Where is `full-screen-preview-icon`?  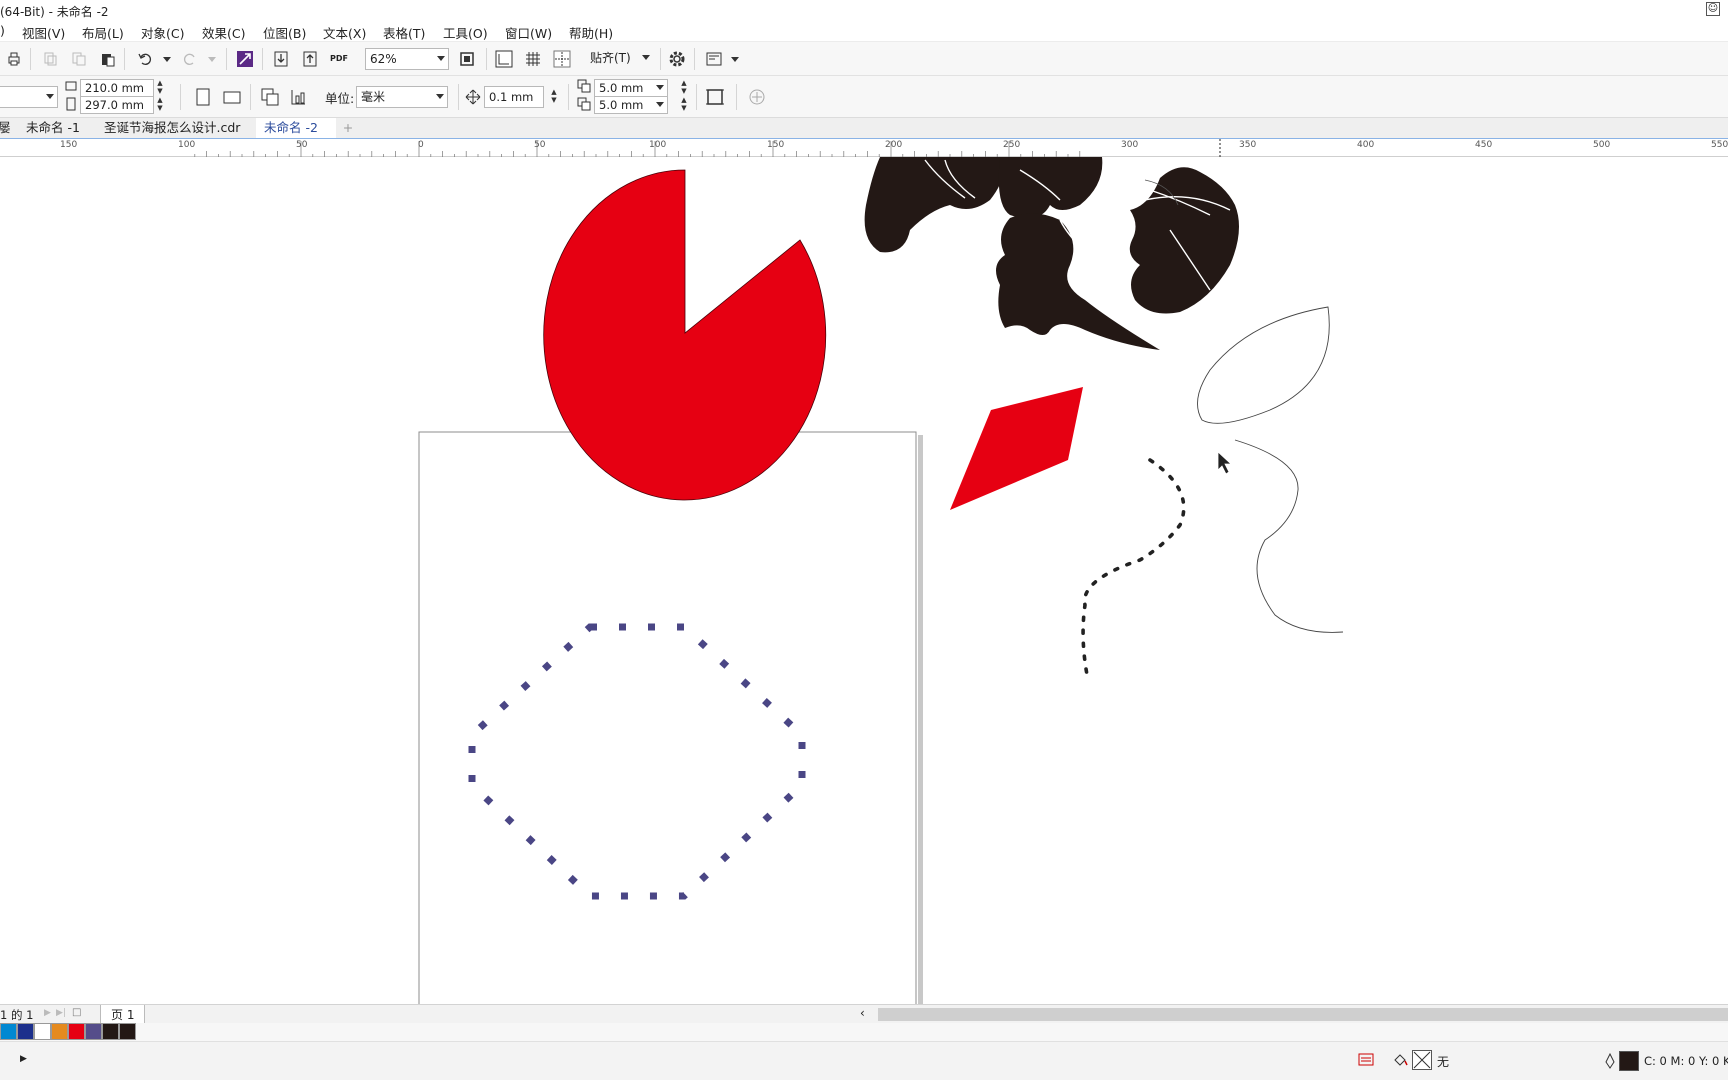
full-screen-preview-icon is located at coordinates (467, 59).